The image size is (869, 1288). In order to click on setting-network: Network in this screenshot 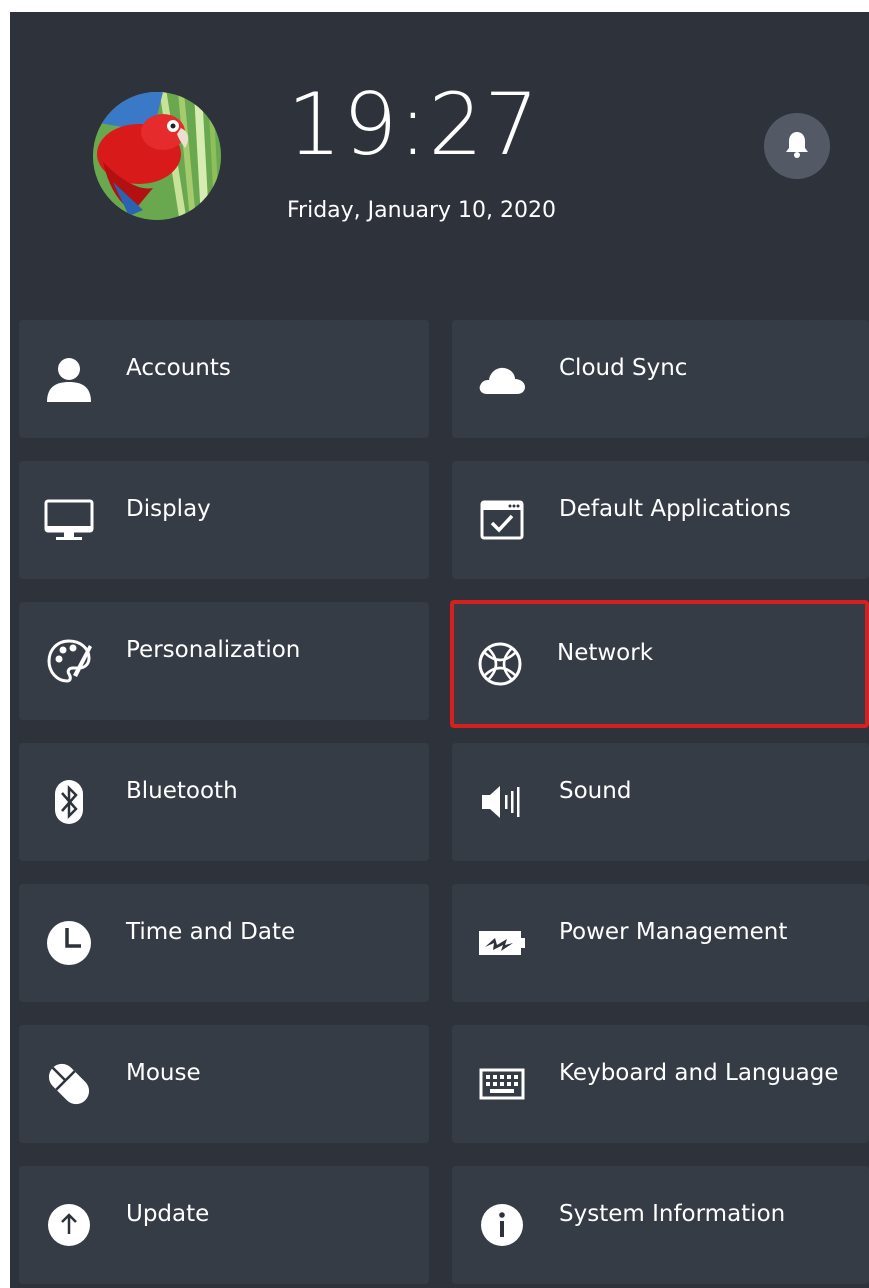, I will do `click(659, 664)`.